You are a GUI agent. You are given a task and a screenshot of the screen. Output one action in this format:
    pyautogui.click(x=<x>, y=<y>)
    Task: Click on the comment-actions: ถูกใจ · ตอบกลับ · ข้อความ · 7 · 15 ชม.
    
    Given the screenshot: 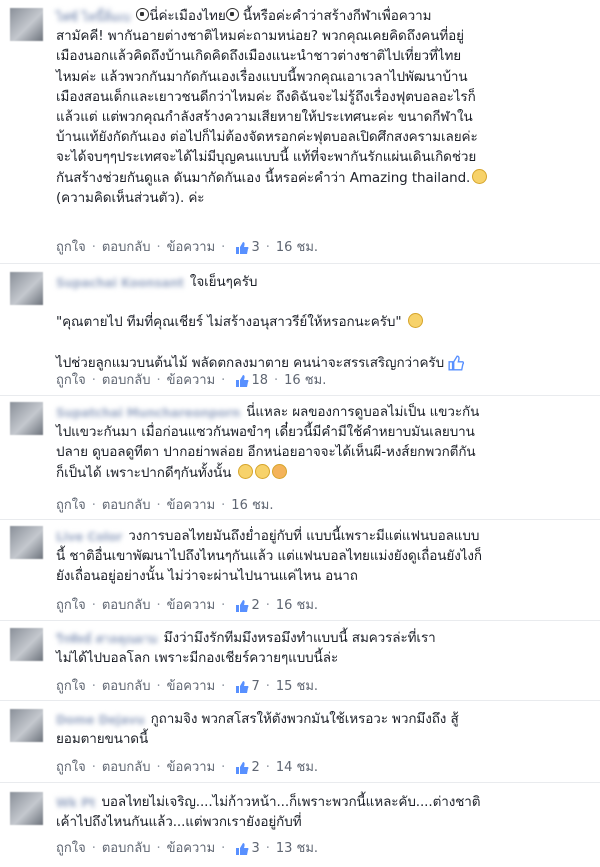 What is the action you would take?
    pyautogui.click(x=187, y=686)
    